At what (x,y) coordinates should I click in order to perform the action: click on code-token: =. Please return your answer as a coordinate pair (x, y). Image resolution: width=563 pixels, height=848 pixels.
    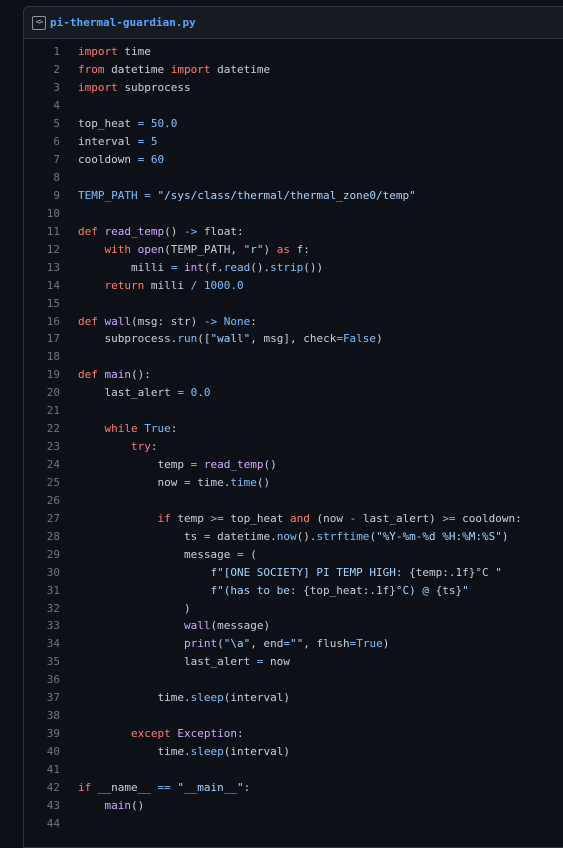
    Looking at the image, I should click on (180, 393).